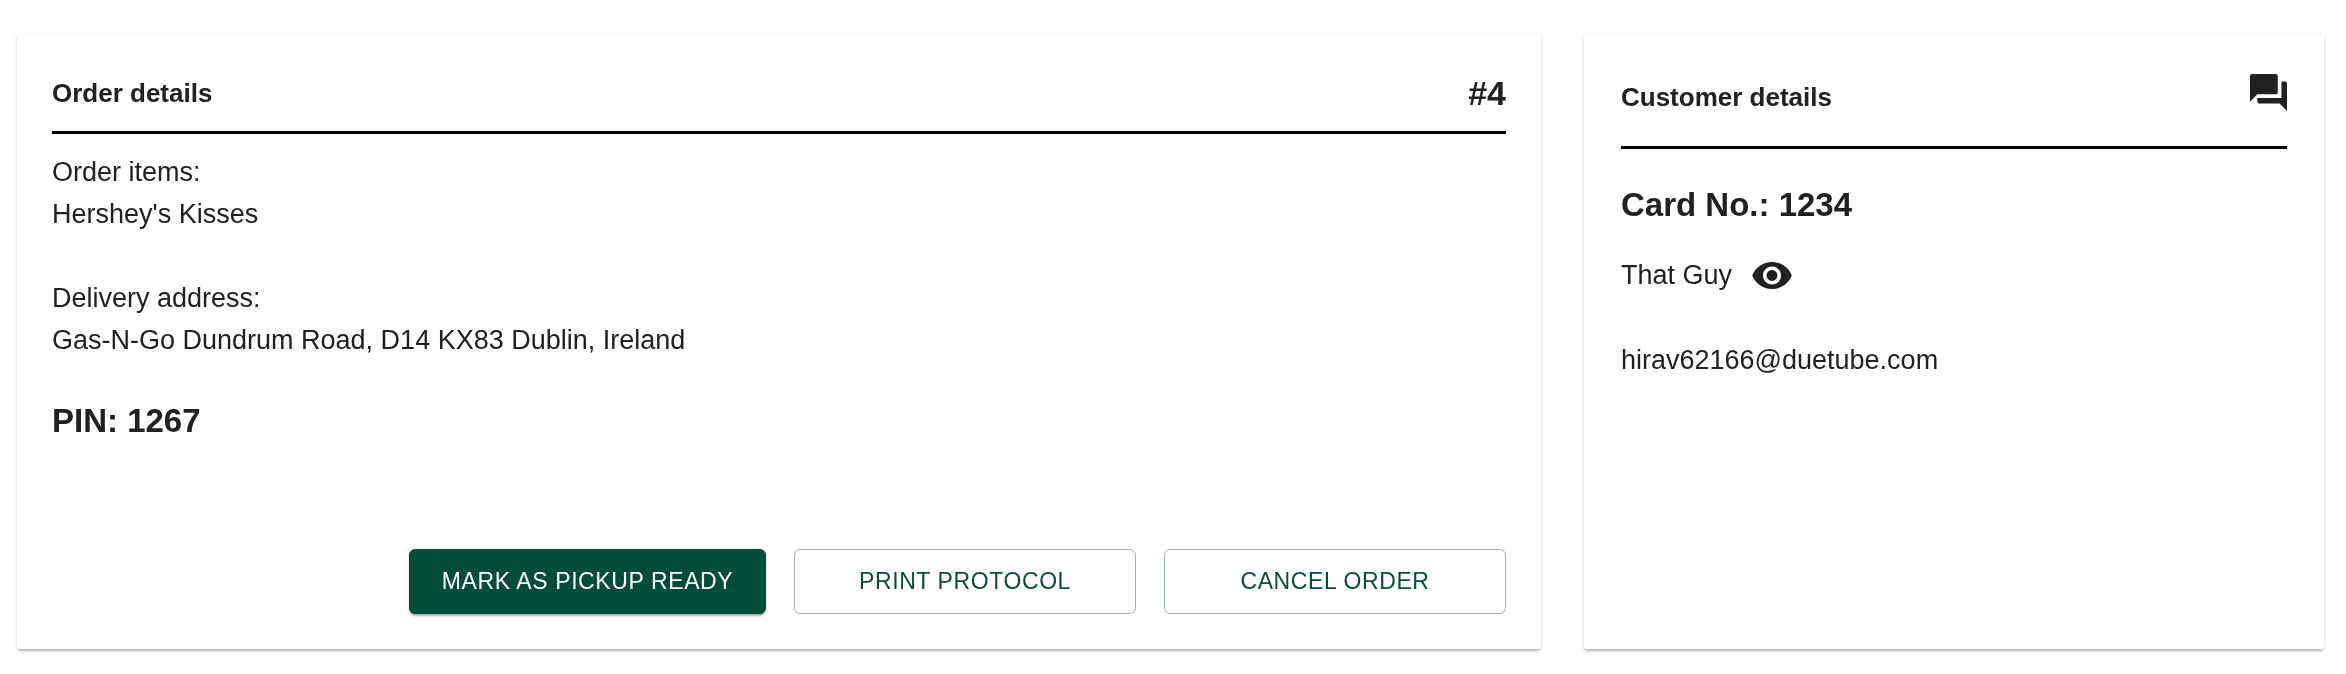 The height and width of the screenshot is (674, 2346). Describe the element at coordinates (1772, 275) in the screenshot. I see `eye-icon` at that location.